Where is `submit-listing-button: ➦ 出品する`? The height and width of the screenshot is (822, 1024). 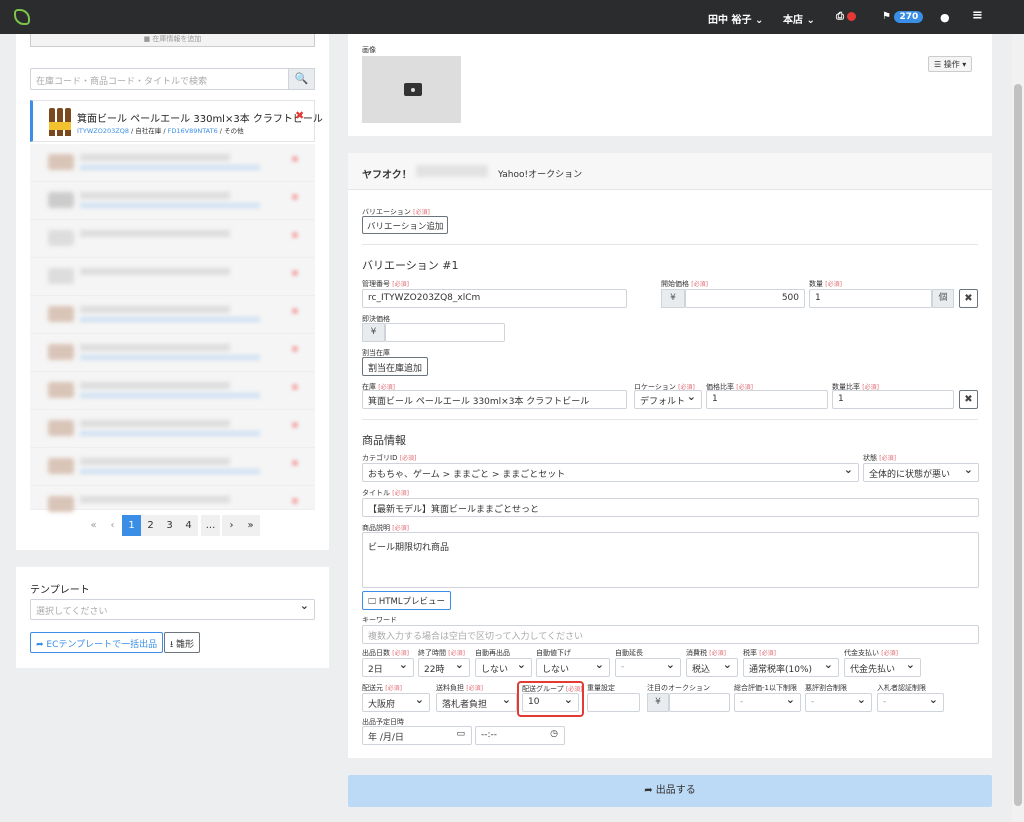 submit-listing-button: ➦ 出品する is located at coordinates (670, 791).